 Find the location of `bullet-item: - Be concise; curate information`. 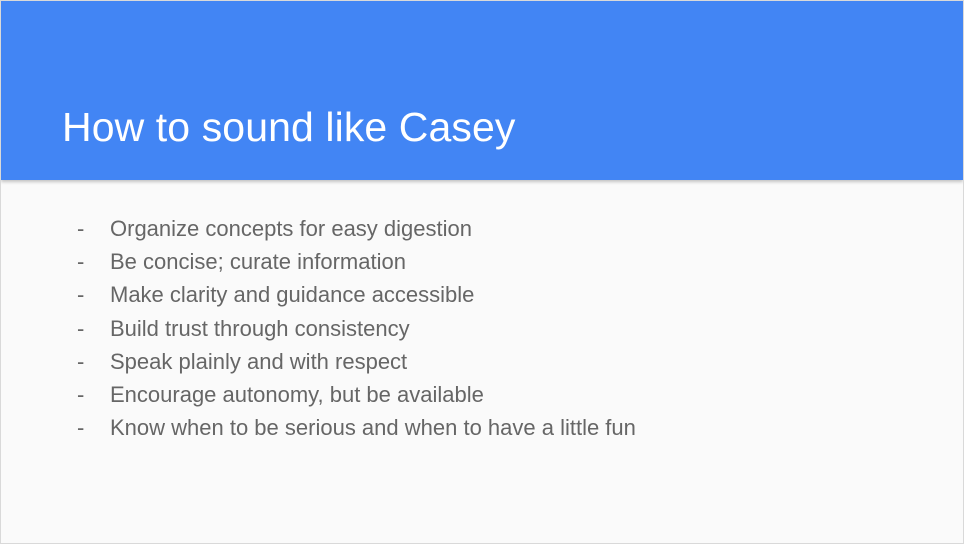

bullet-item: - Be concise; curate information is located at coordinates (356, 261).